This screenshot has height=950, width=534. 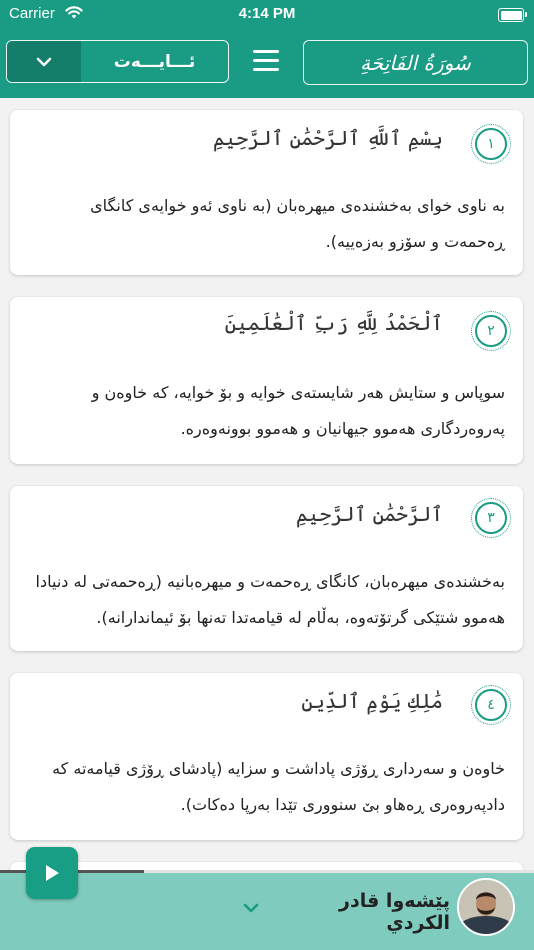 I want to click on play-icon, so click(x=52, y=873).